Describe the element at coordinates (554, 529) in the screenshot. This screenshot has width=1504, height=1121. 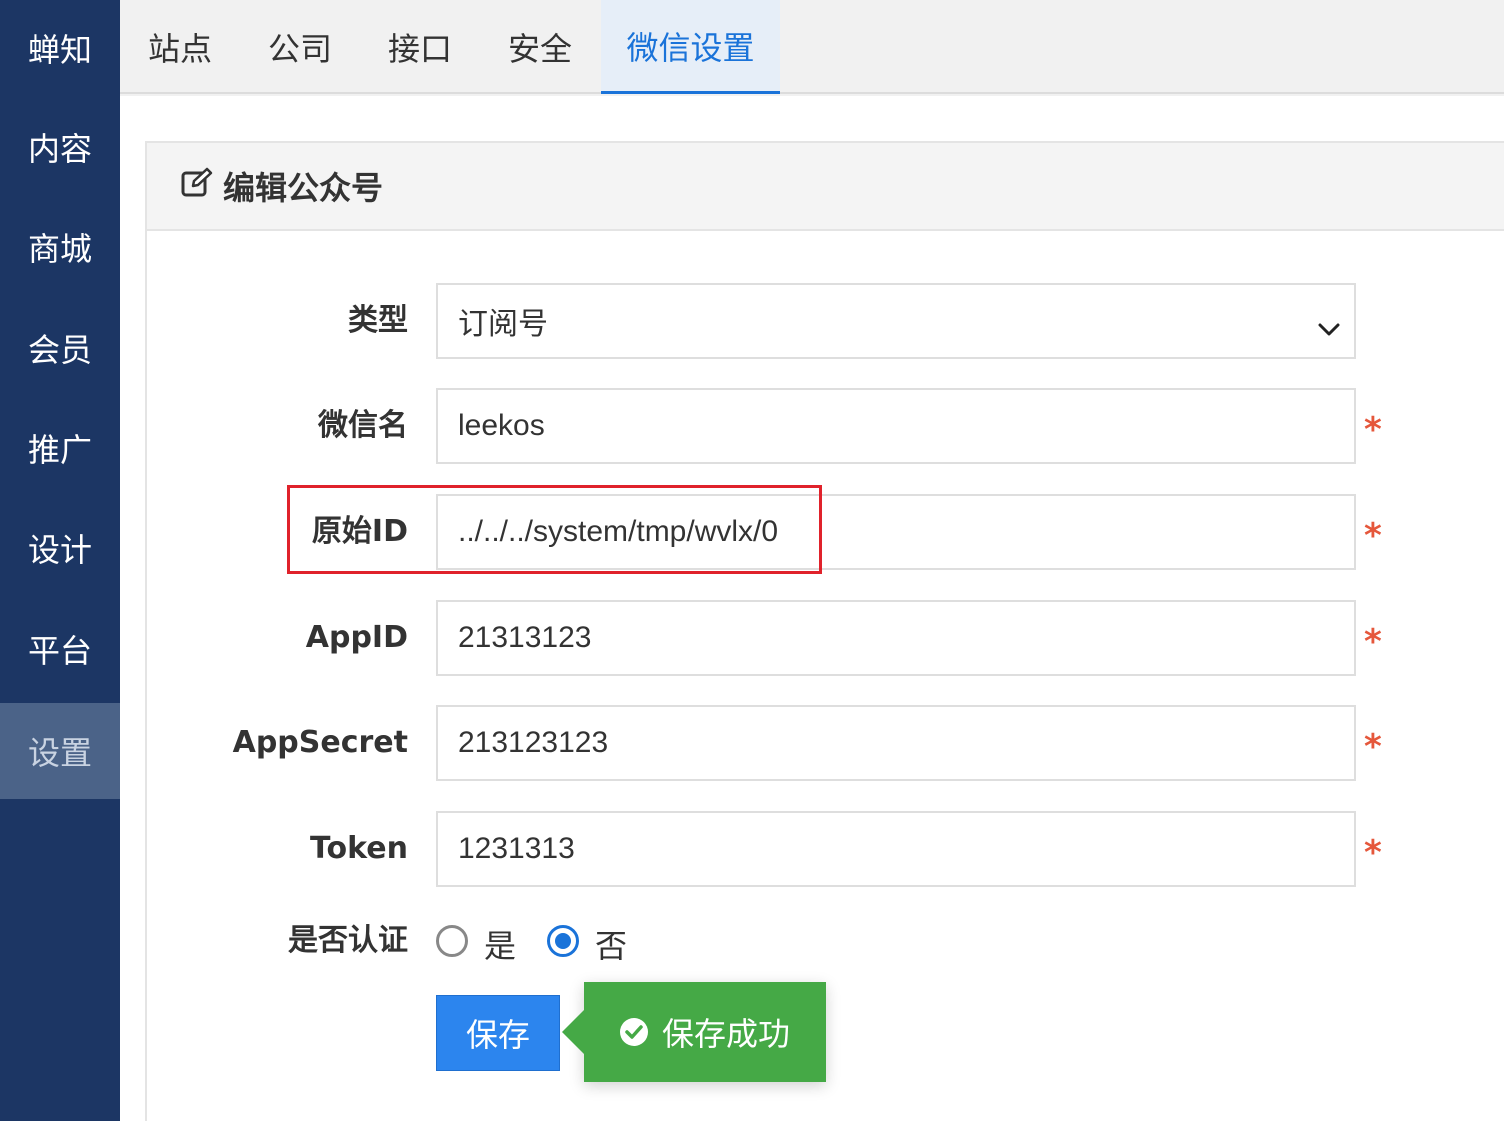
I see `highlight-box` at that location.